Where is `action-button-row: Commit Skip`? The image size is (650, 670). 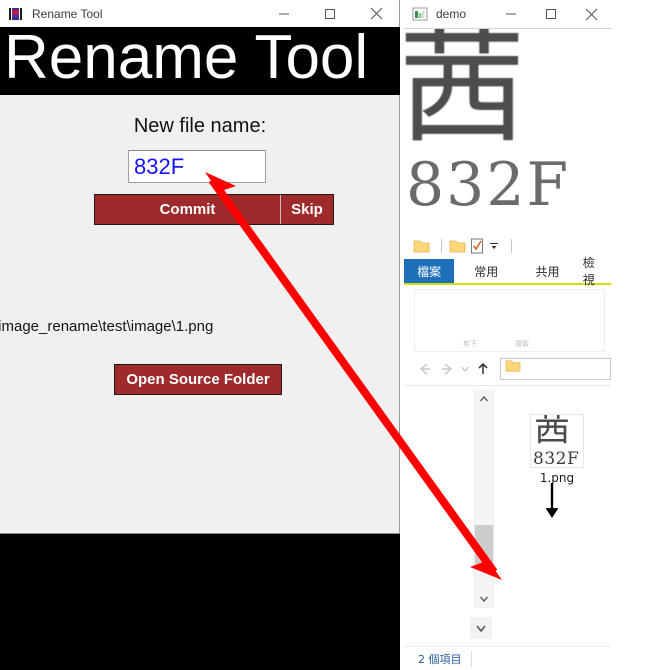 action-button-row: Commit Skip is located at coordinates (214, 209).